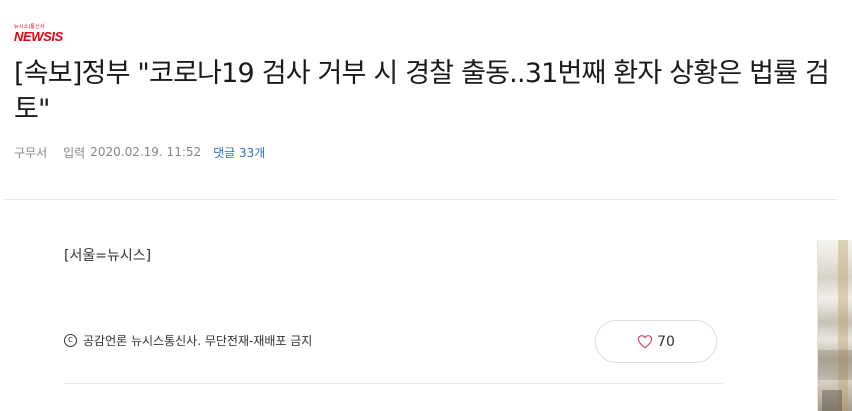 The image size is (852, 411). I want to click on header-divider, so click(421, 199).